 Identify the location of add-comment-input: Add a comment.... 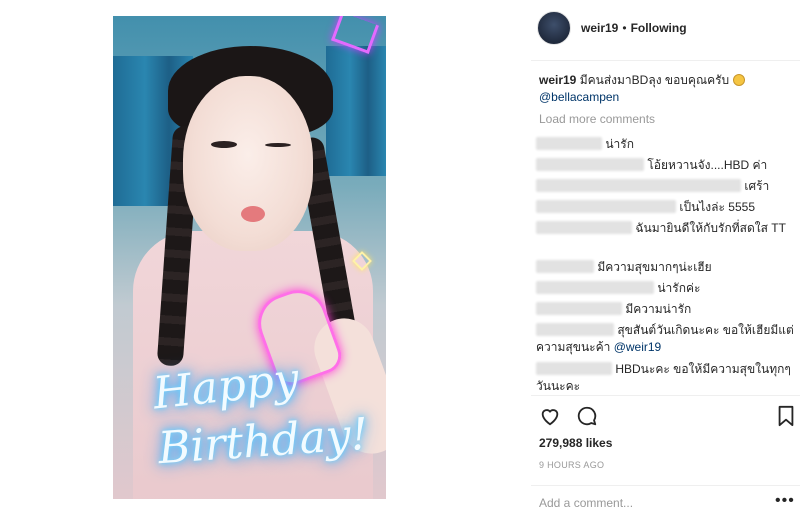
(586, 503).